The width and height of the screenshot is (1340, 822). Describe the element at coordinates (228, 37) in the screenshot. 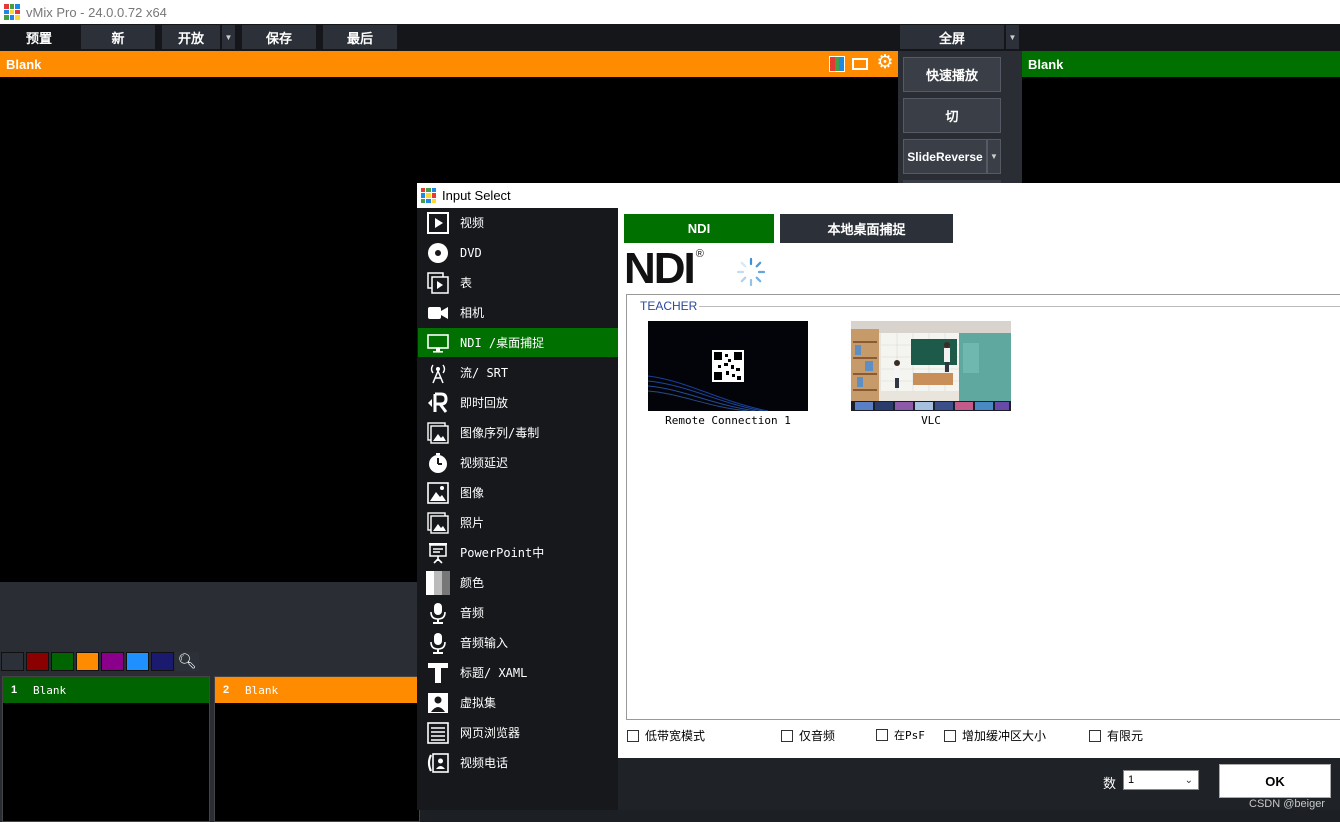

I see `open-dropdown-icon: ▼` at that location.